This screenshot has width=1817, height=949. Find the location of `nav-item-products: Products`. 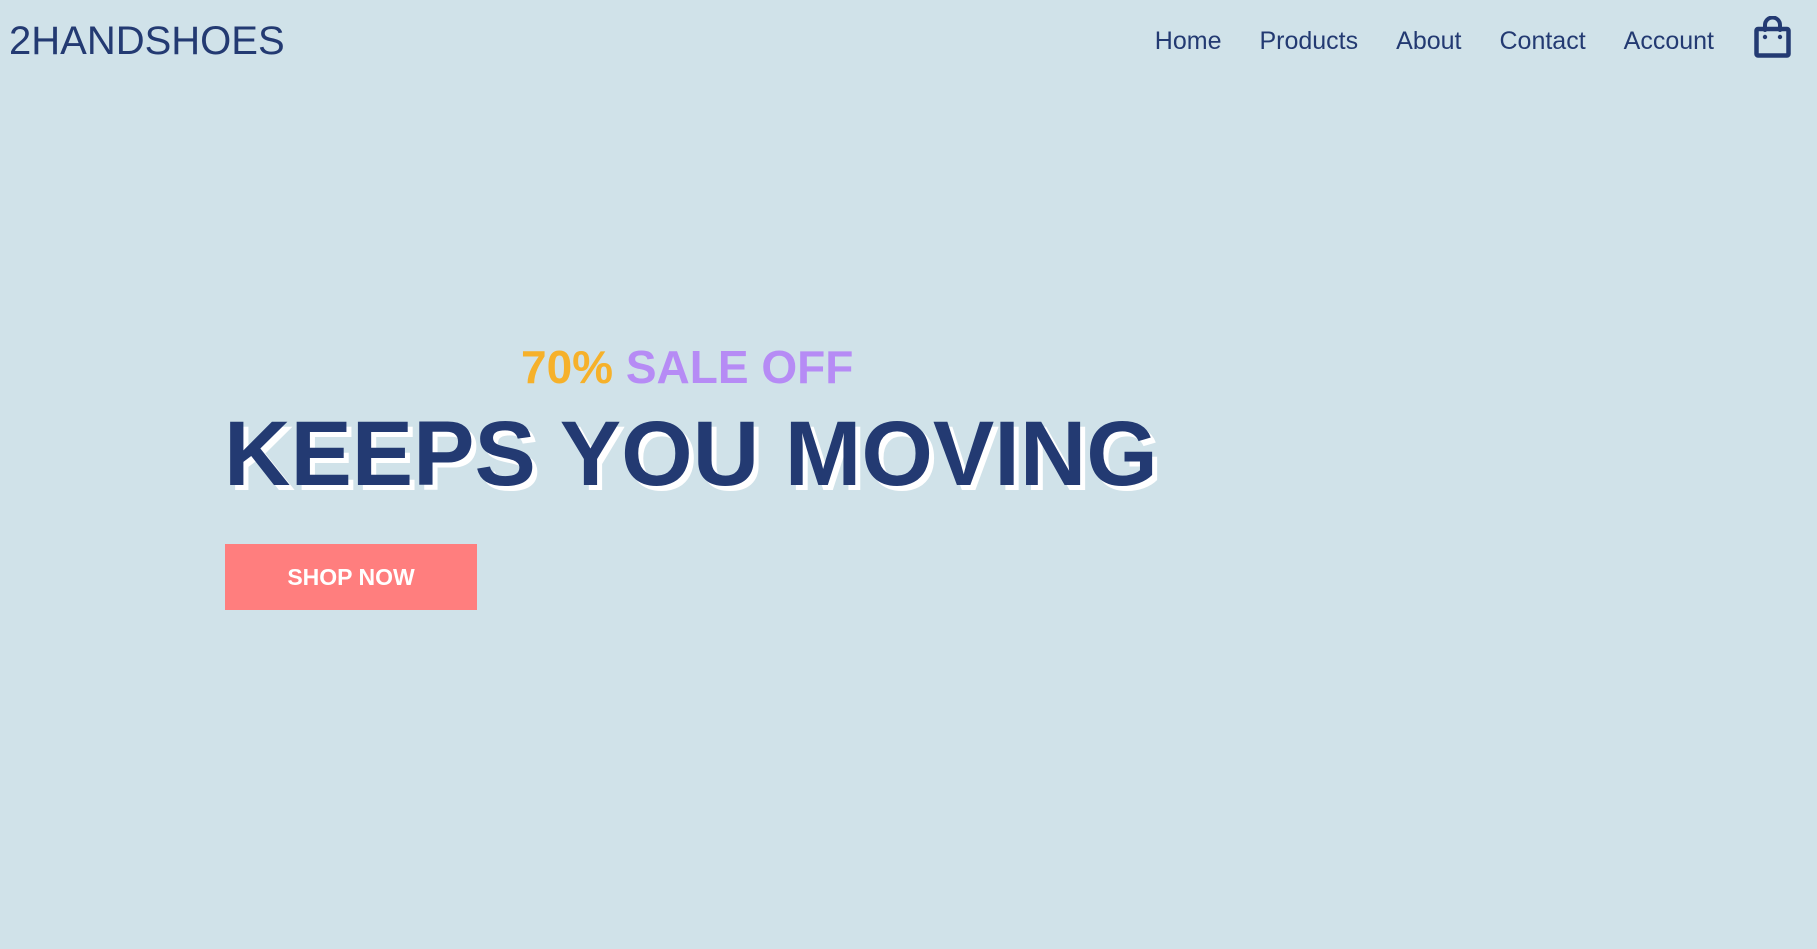

nav-item-products: Products is located at coordinates (1308, 41).